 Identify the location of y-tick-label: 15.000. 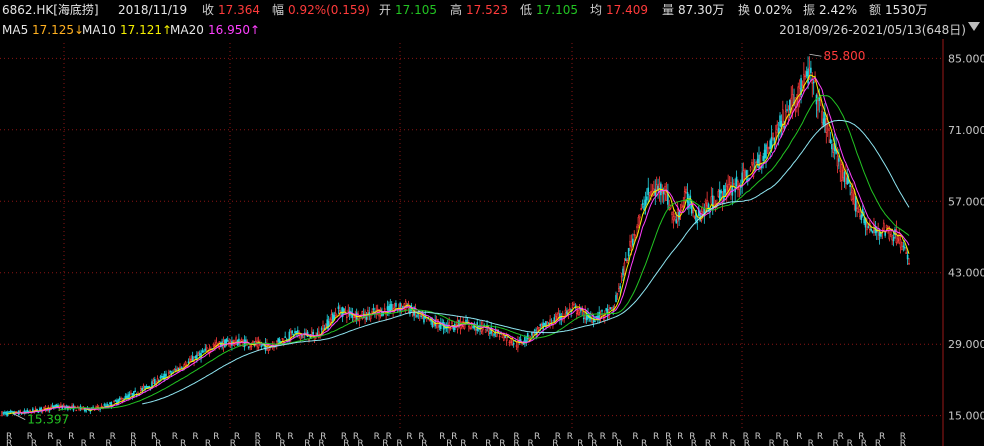
(966, 416).